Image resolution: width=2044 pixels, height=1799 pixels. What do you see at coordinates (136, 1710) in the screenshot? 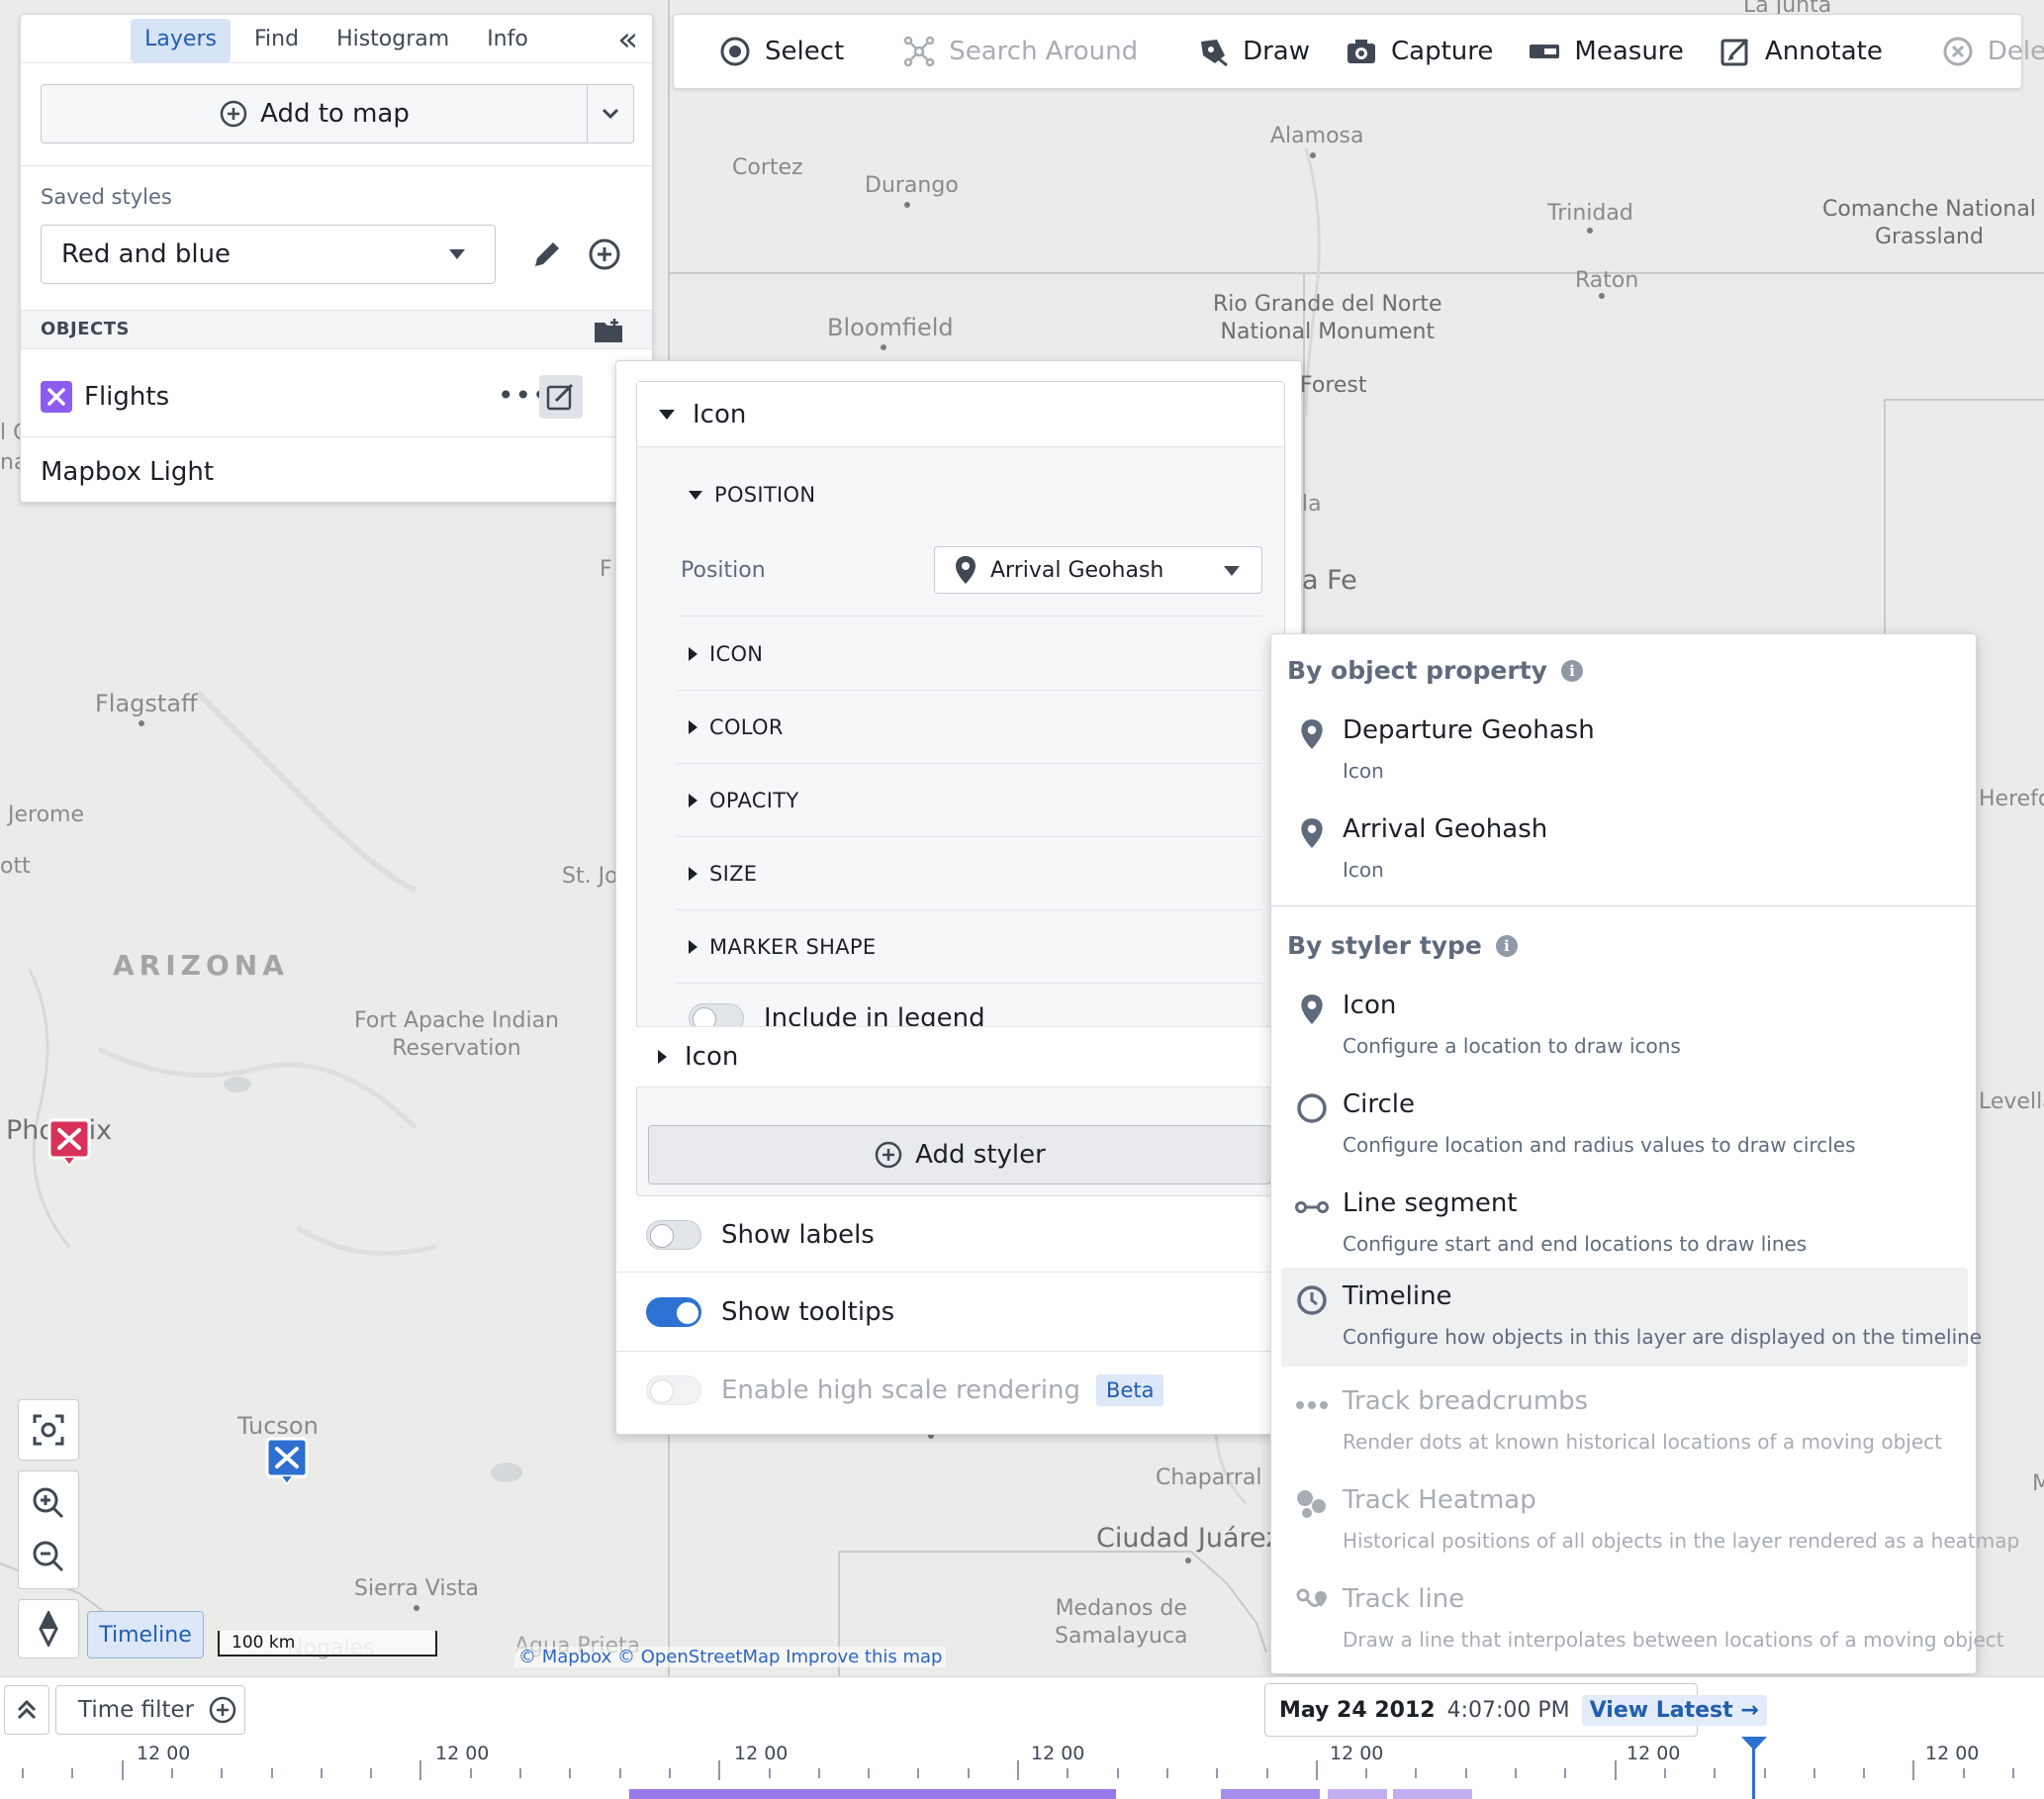
I see `time-filter-label: Time filter` at bounding box center [136, 1710].